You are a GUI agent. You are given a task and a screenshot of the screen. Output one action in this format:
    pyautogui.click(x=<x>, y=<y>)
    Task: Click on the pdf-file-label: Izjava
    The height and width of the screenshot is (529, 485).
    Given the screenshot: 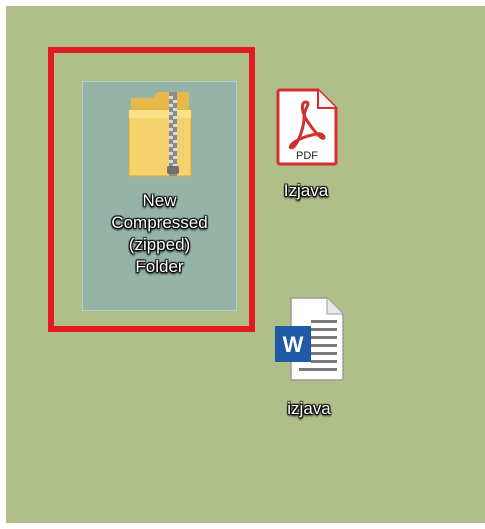 What is the action you would take?
    pyautogui.click(x=306, y=190)
    